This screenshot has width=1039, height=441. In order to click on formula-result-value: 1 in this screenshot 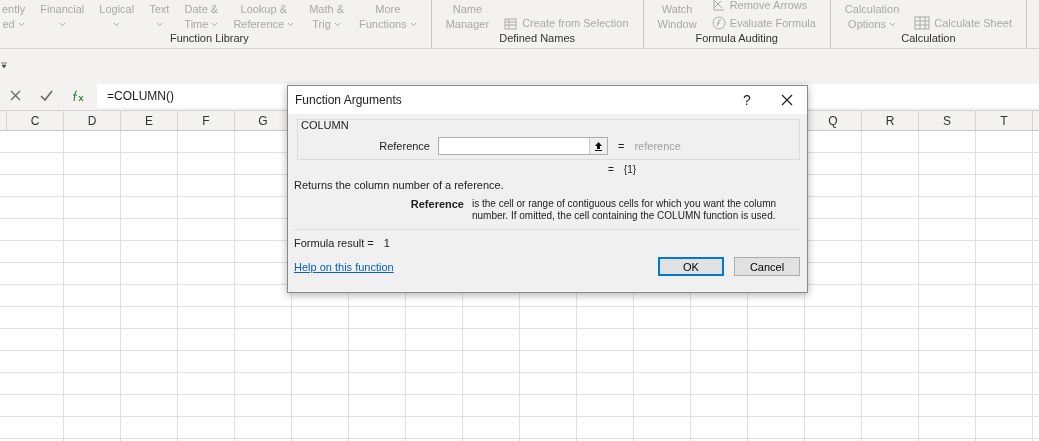, I will do `click(386, 243)`.